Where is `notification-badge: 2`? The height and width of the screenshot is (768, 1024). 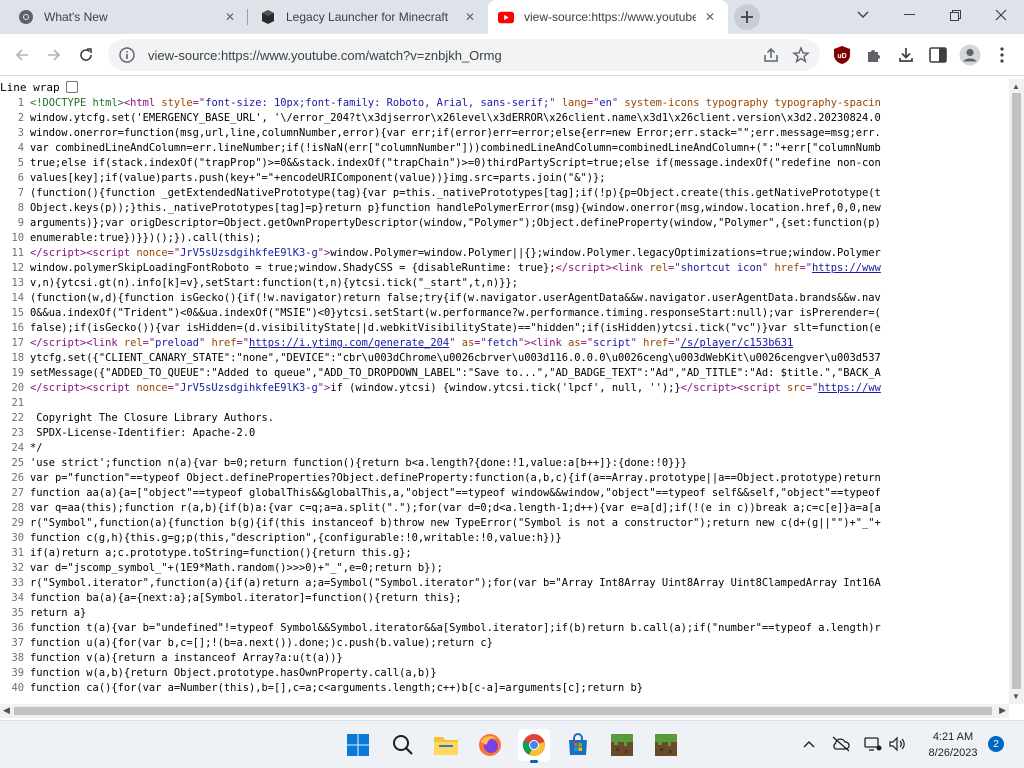
notification-badge: 2 is located at coordinates (996, 744).